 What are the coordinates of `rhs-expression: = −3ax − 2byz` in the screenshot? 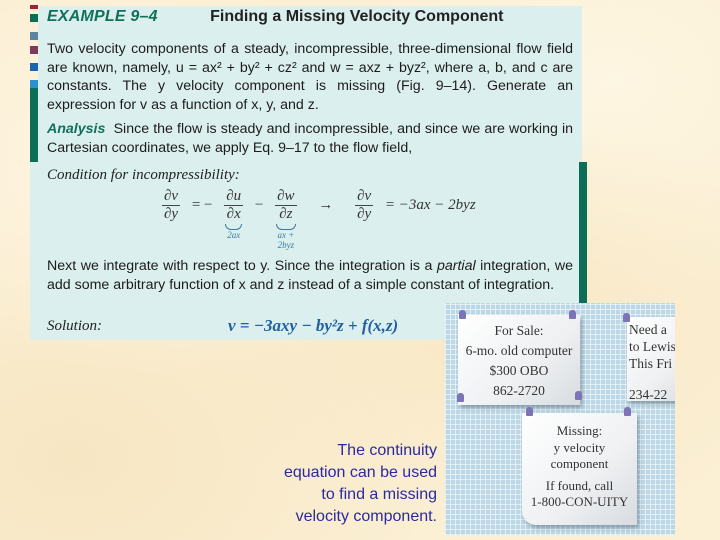 It's located at (430, 205).